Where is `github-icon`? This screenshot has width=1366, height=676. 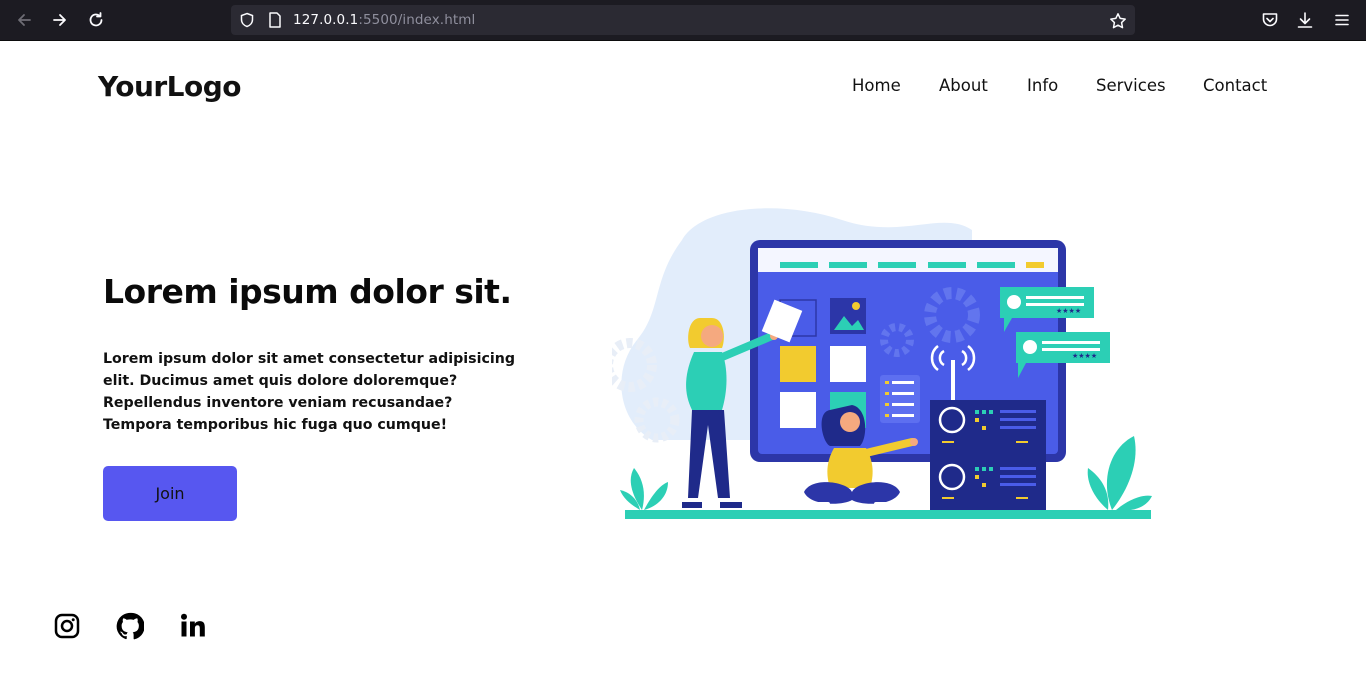
github-icon is located at coordinates (130, 626).